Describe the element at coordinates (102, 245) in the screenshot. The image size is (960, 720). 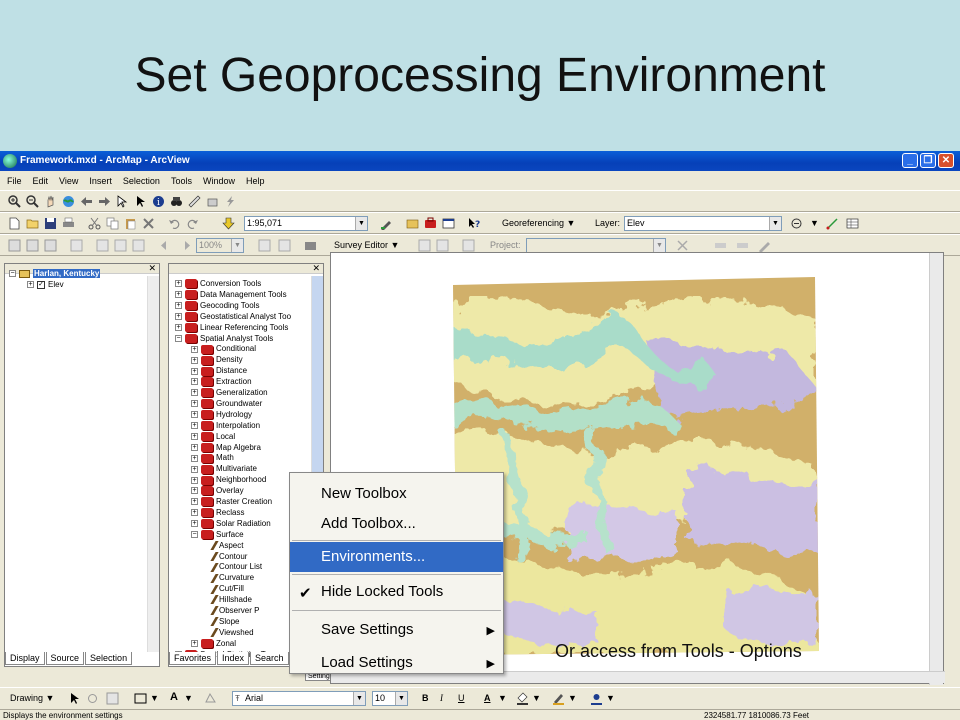
I see `layout-fixed-zoom-in-icon` at that location.